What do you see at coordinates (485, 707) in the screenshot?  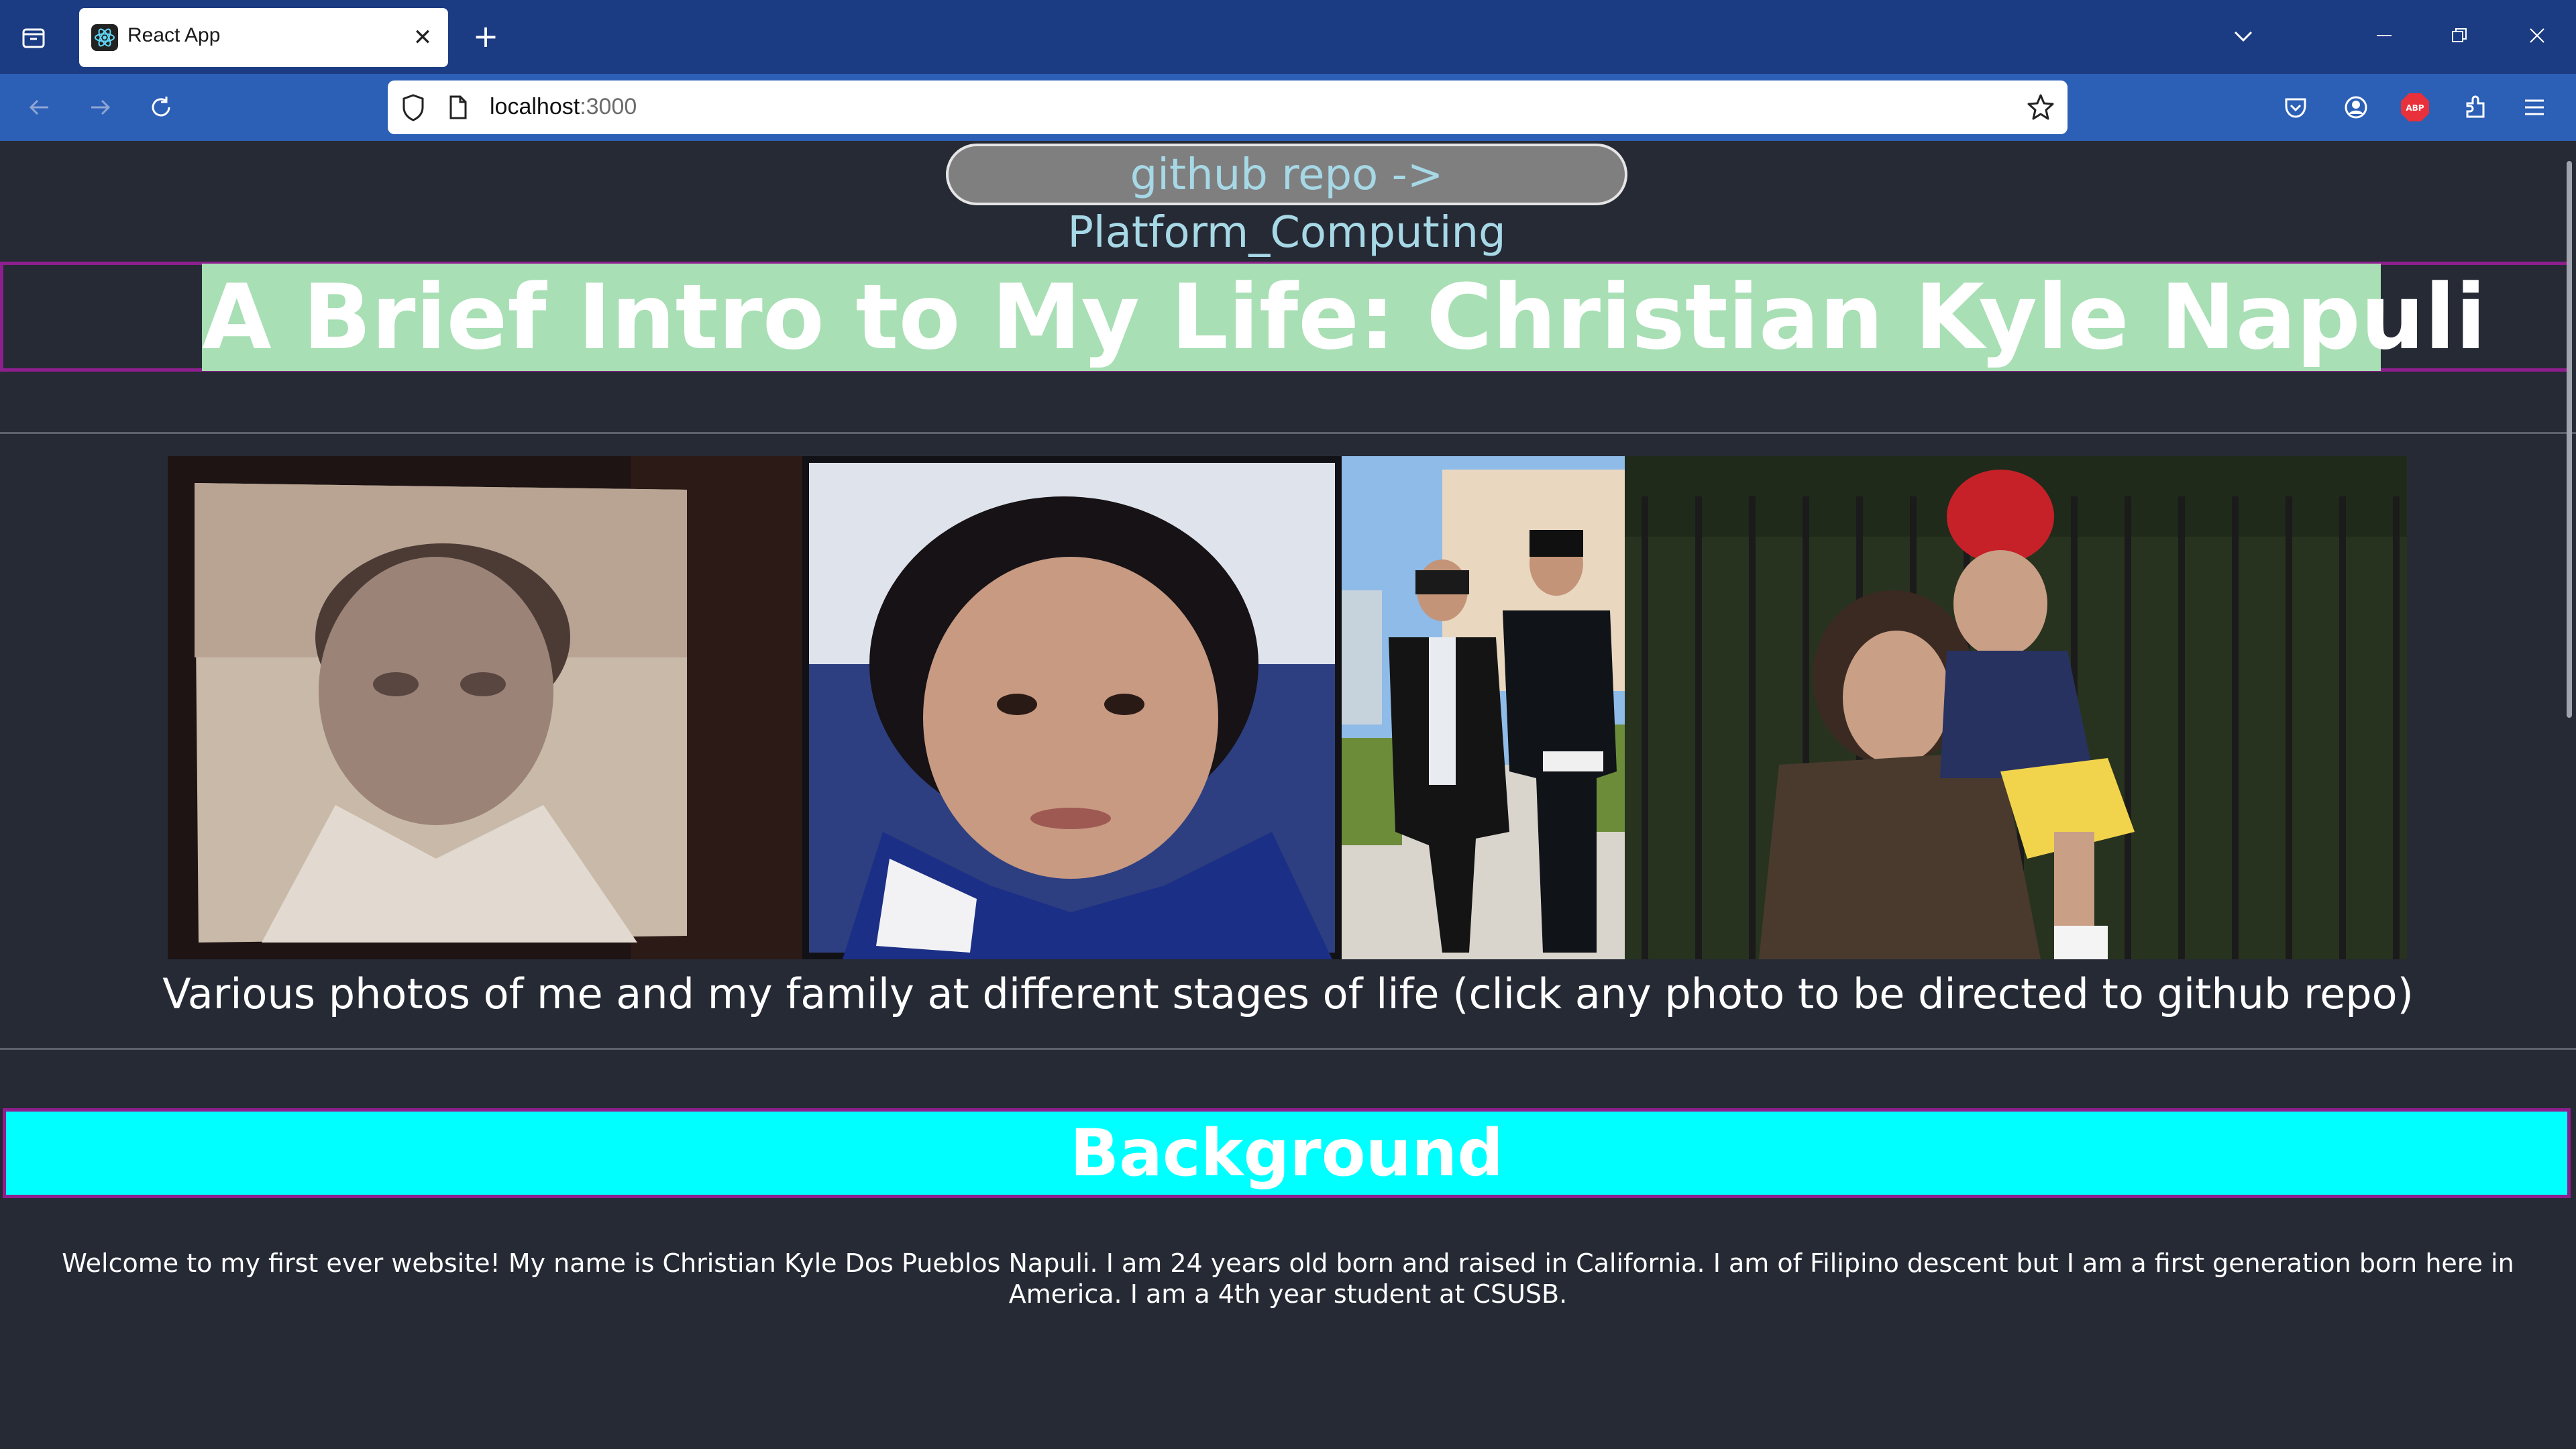 I see `photo-childhood-sepia` at bounding box center [485, 707].